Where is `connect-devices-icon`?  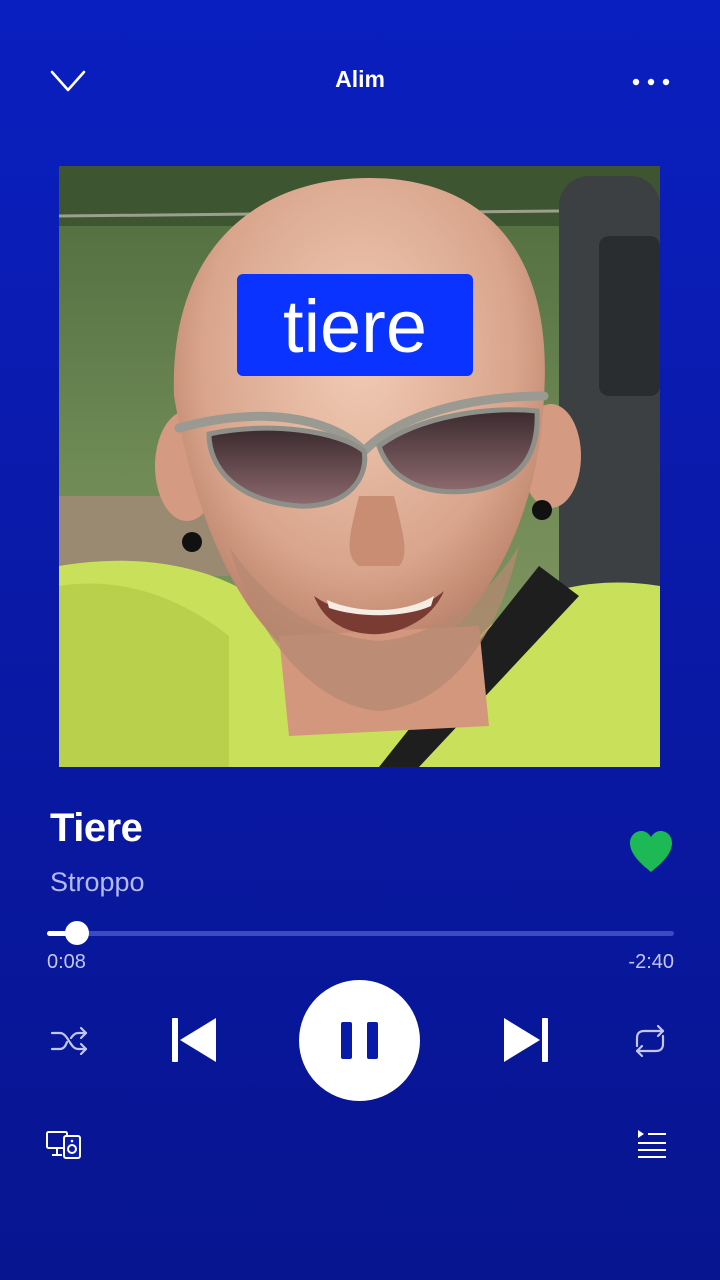 connect-devices-icon is located at coordinates (63, 1145).